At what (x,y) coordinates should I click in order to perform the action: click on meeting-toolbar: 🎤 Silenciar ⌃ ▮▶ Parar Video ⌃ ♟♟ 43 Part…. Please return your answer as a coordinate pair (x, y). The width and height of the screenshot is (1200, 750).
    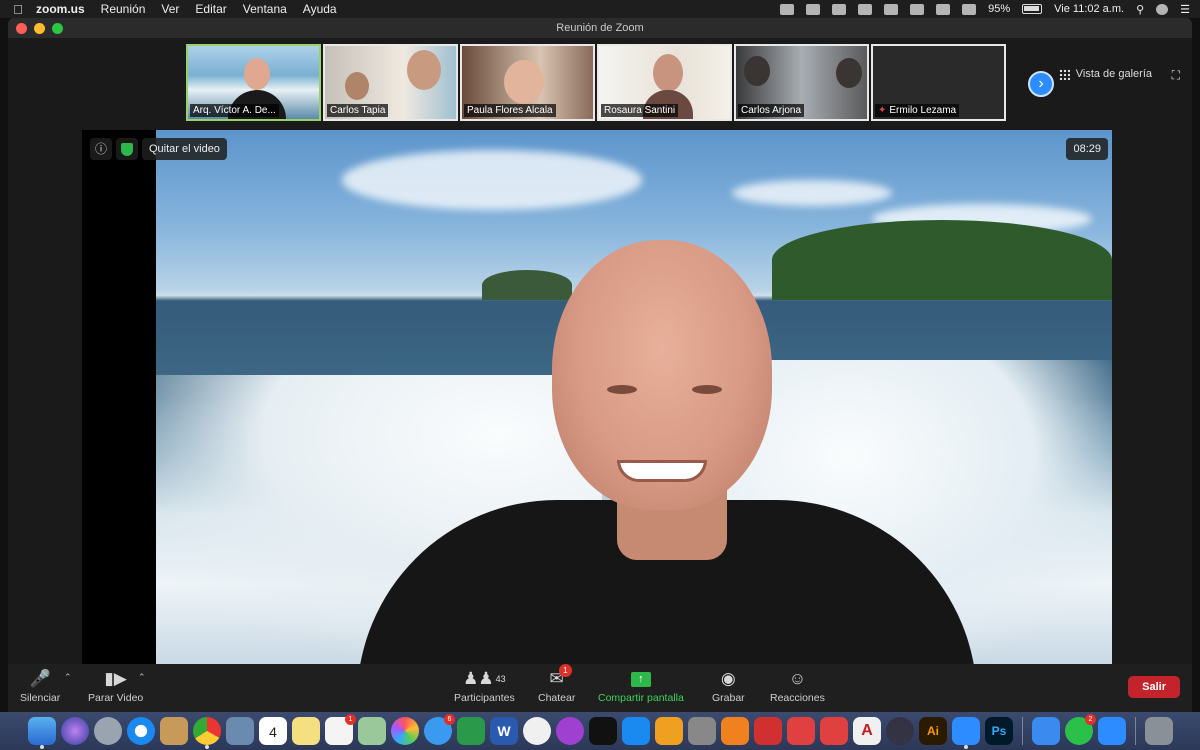
    Looking at the image, I should click on (600, 688).